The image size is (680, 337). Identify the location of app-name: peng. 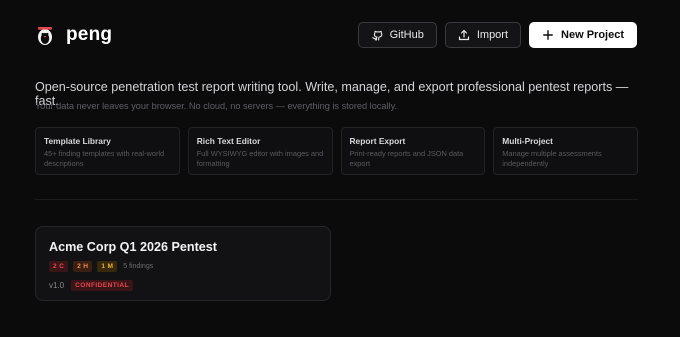
(89, 34).